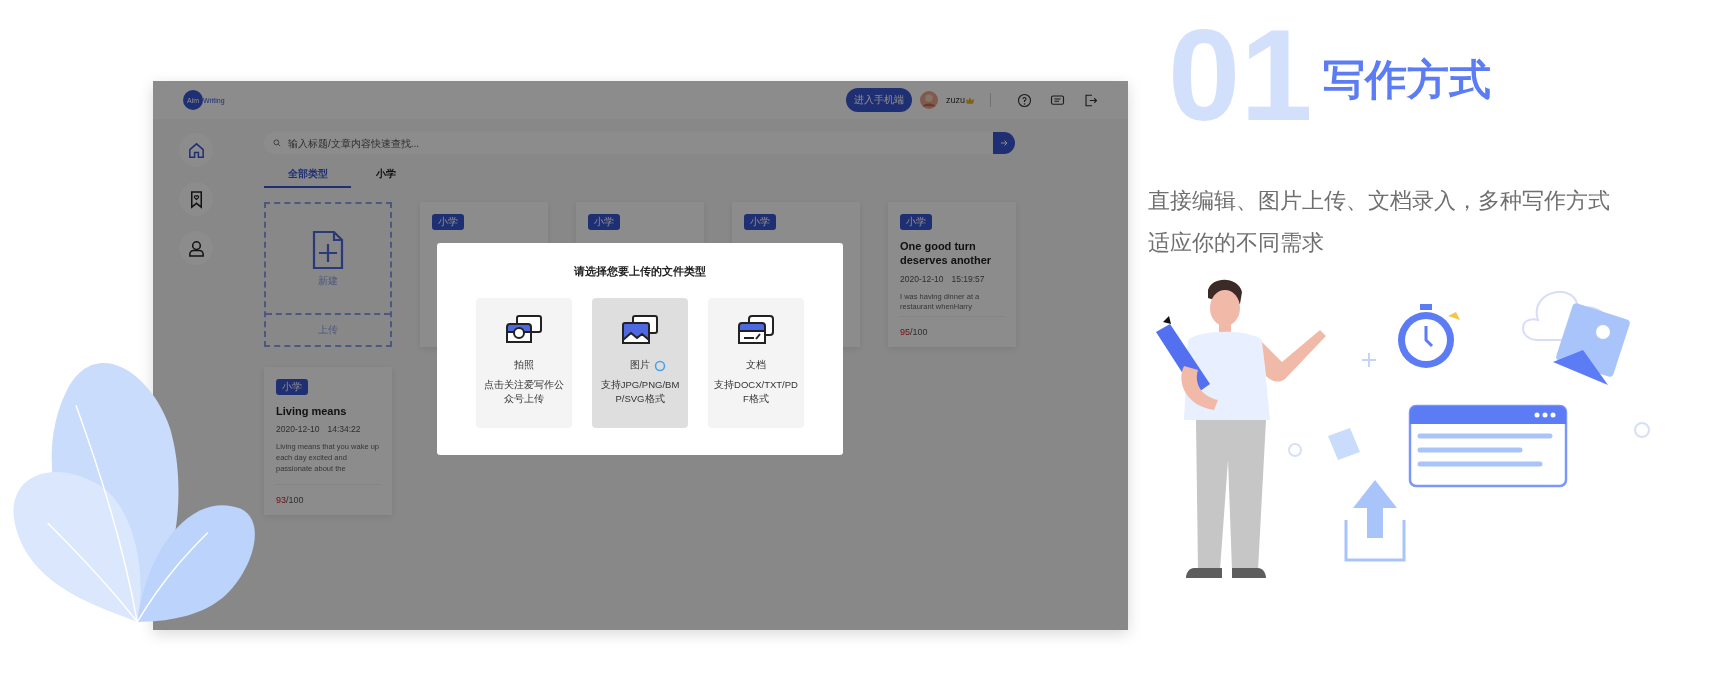 The image size is (1716, 676). Describe the element at coordinates (640, 392) in the screenshot. I see `option-description: 支持JPG/PNG/BMP/SVG格式` at that location.